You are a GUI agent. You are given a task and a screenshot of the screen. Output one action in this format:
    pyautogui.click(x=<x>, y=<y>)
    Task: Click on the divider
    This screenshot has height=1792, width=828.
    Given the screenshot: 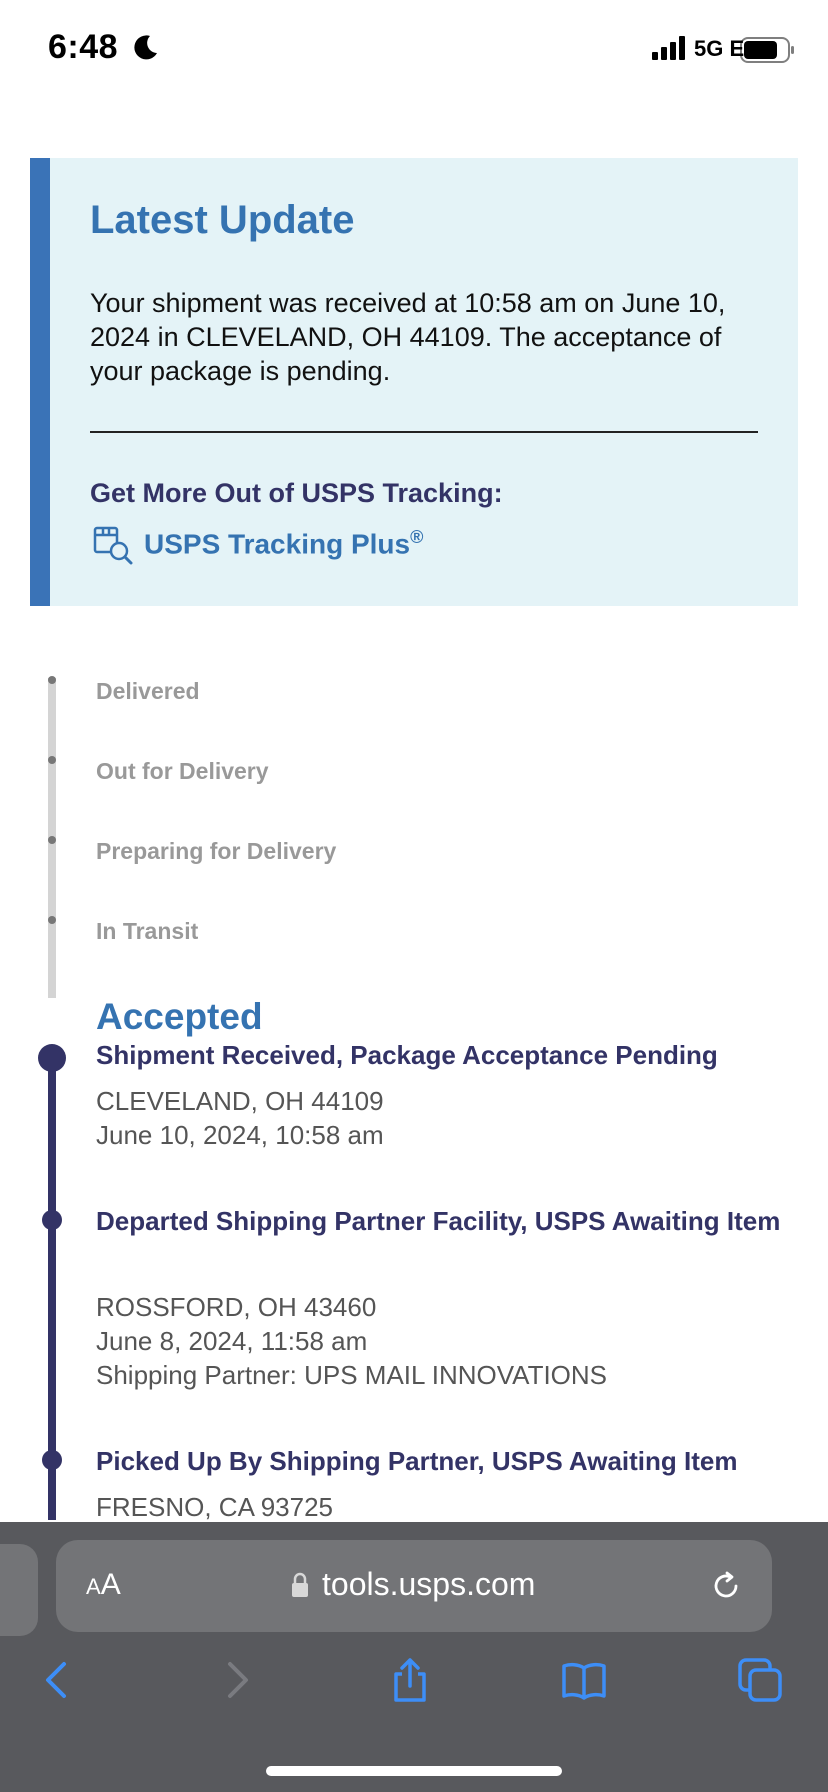 What is the action you would take?
    pyautogui.click(x=424, y=432)
    